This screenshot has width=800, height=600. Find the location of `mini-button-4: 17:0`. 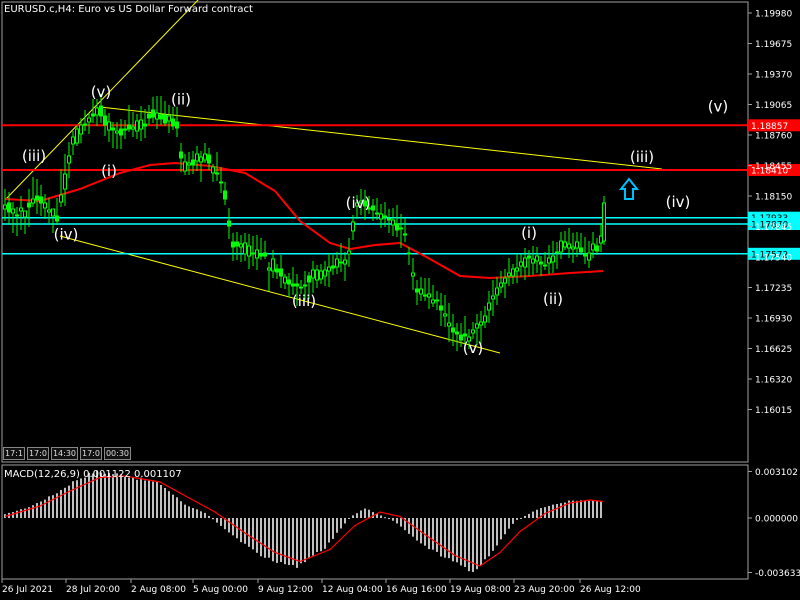

mini-button-4: 17:0 is located at coordinates (91, 453).